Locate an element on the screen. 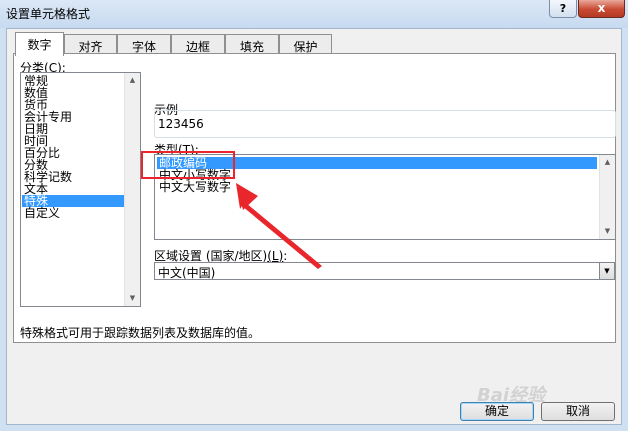 This screenshot has width=628, height=431. tab-label: 边框 is located at coordinates (197, 47).